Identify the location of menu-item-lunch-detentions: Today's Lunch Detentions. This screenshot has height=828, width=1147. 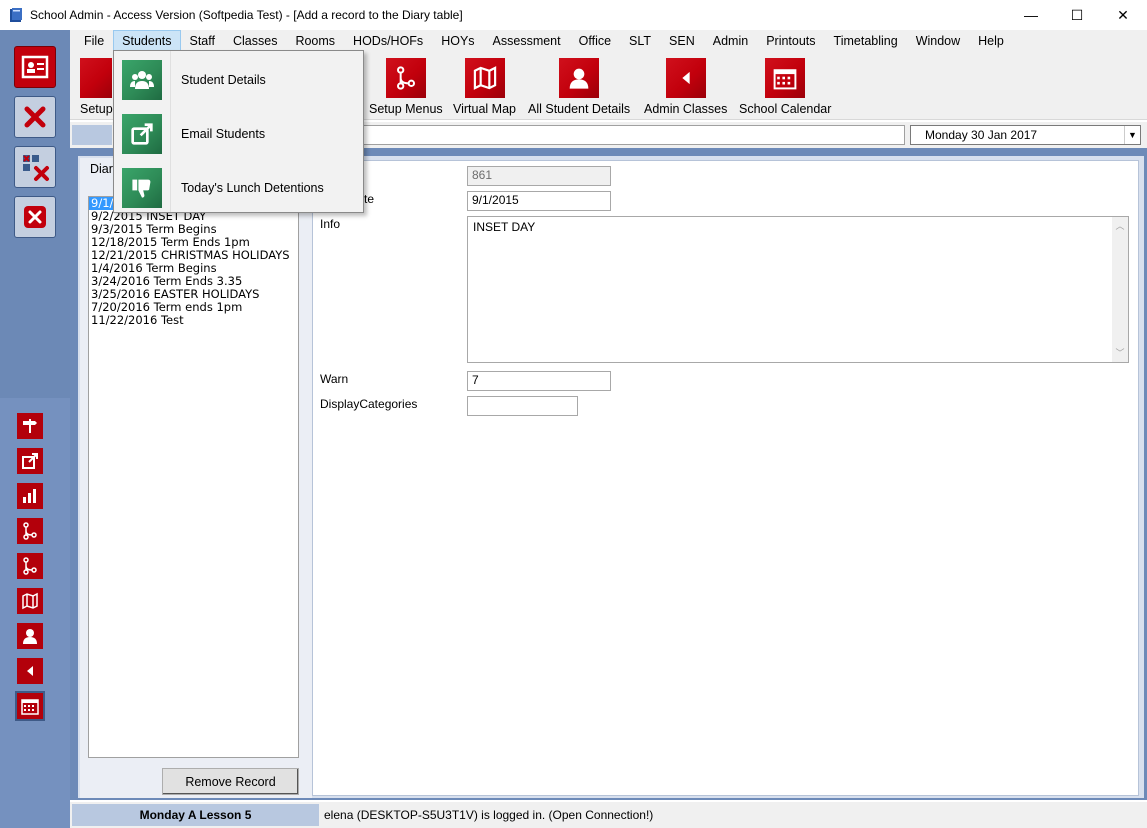
(238, 188).